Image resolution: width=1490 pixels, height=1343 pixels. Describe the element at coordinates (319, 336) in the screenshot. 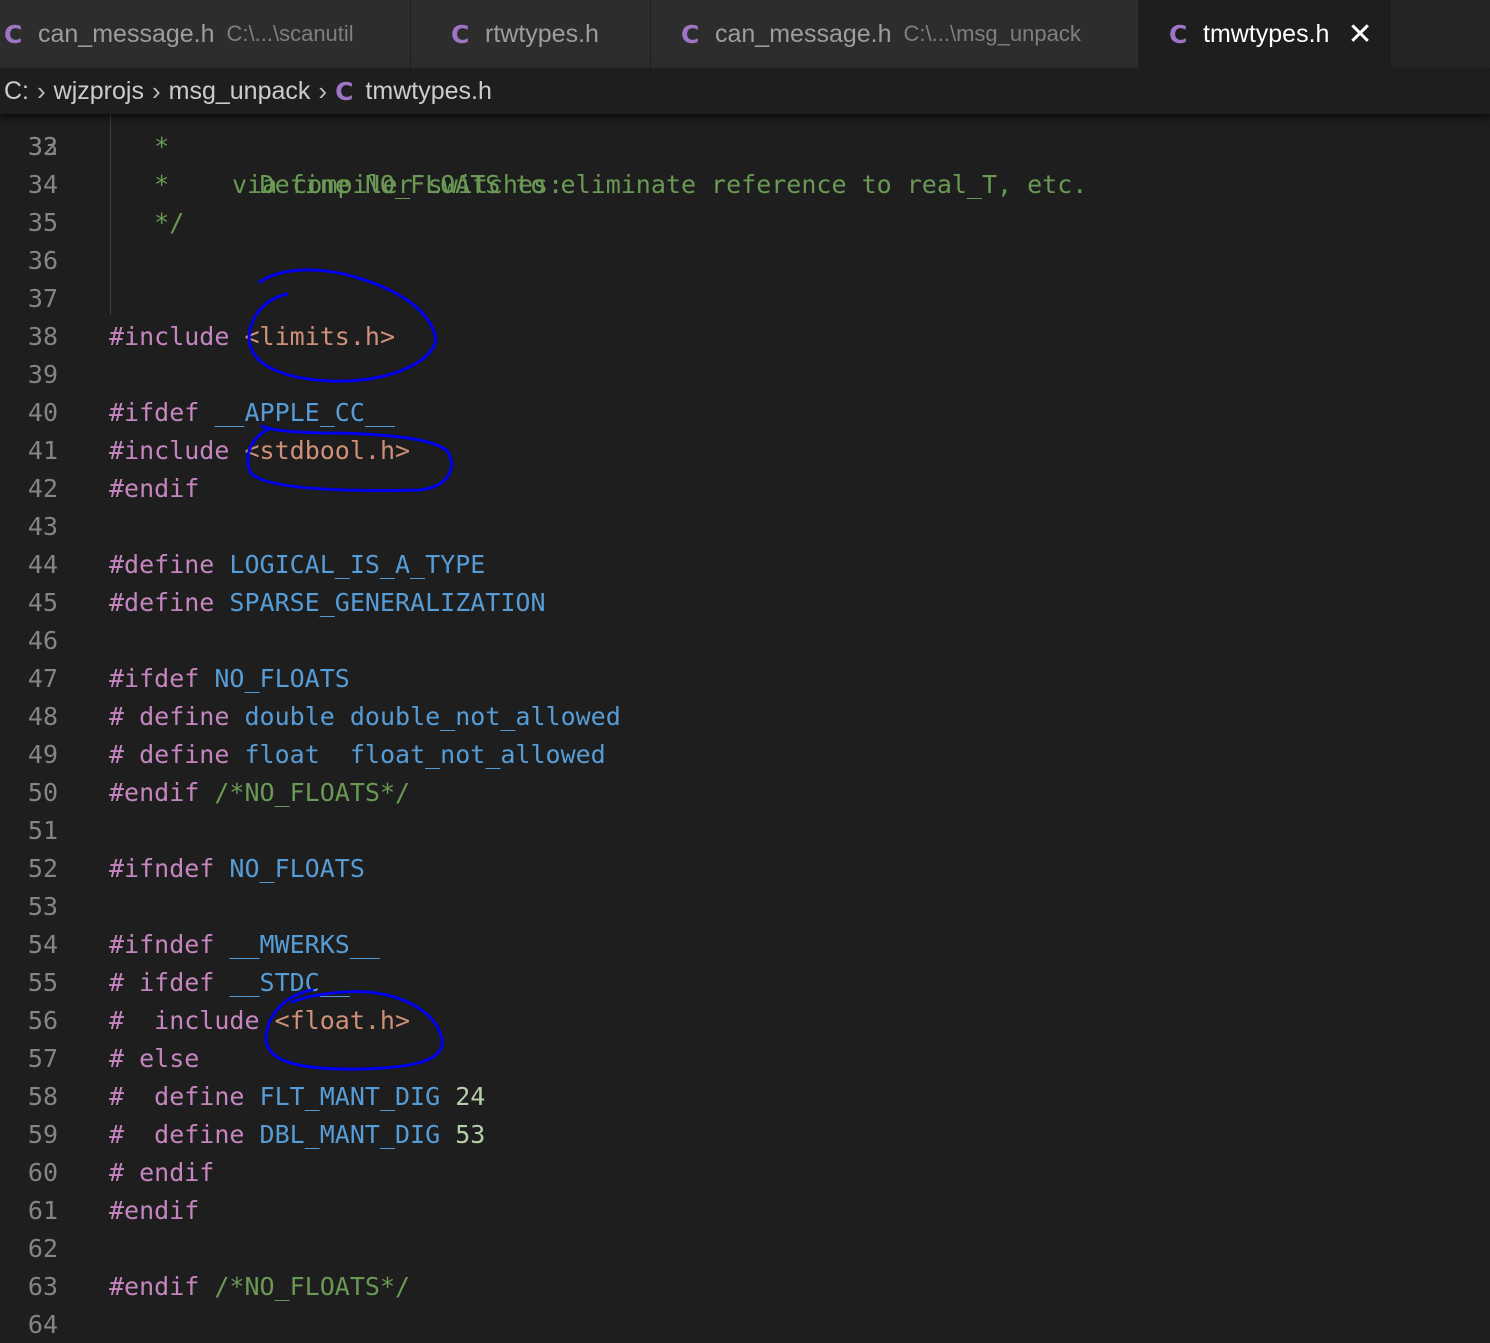

I see `code-token: <limits.h>` at that location.